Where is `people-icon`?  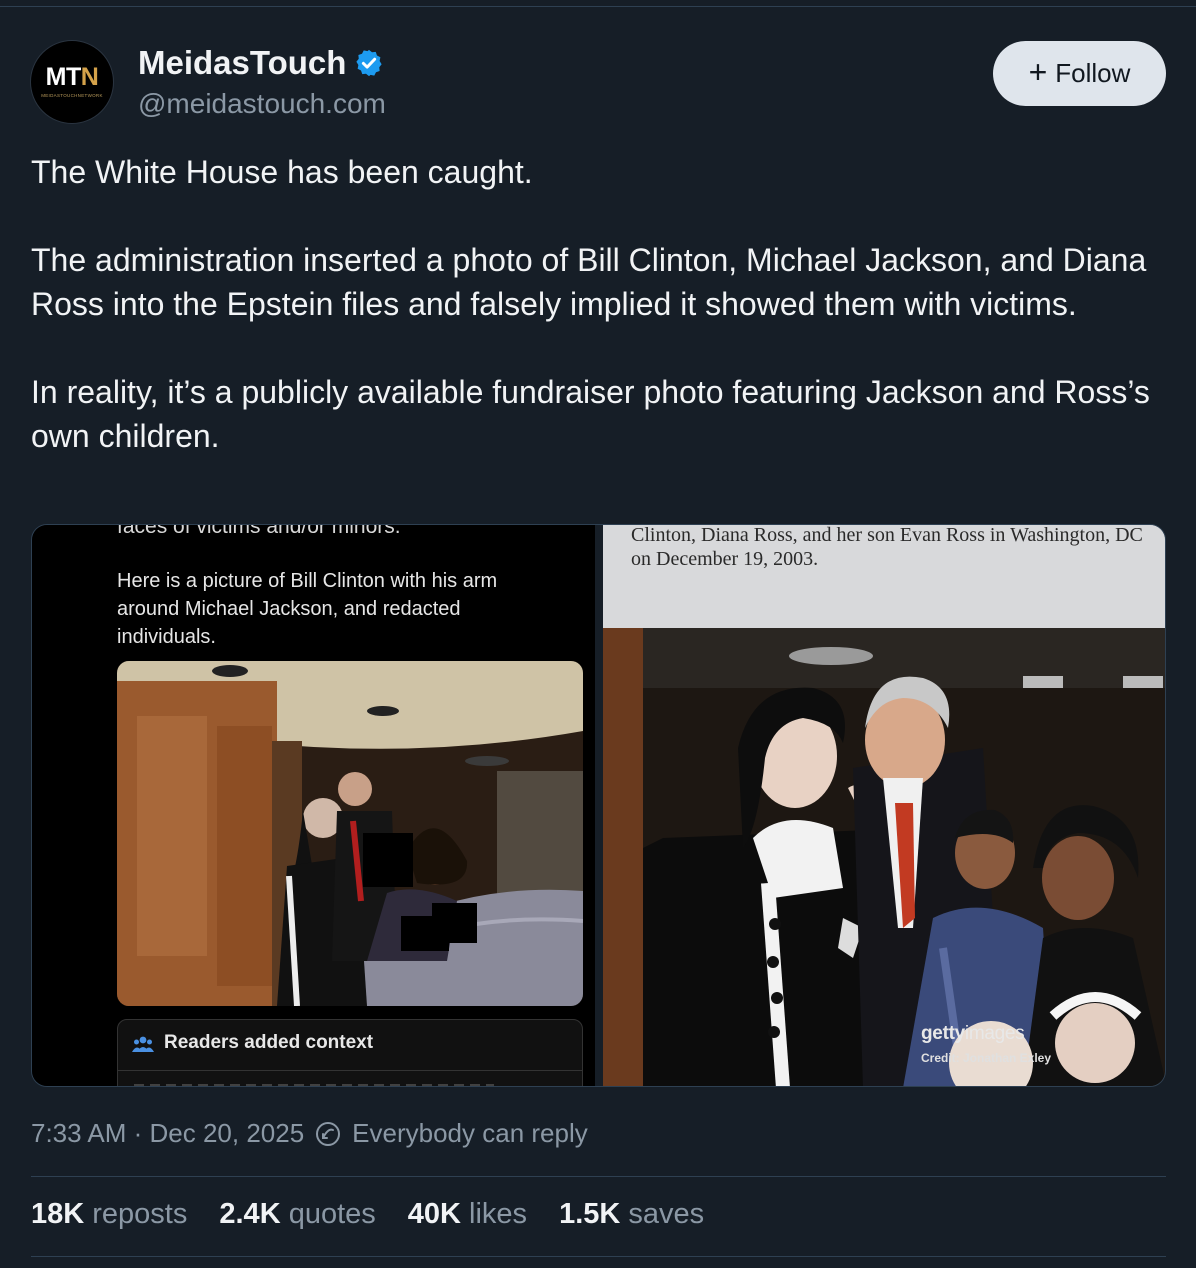 people-icon is located at coordinates (143, 1044).